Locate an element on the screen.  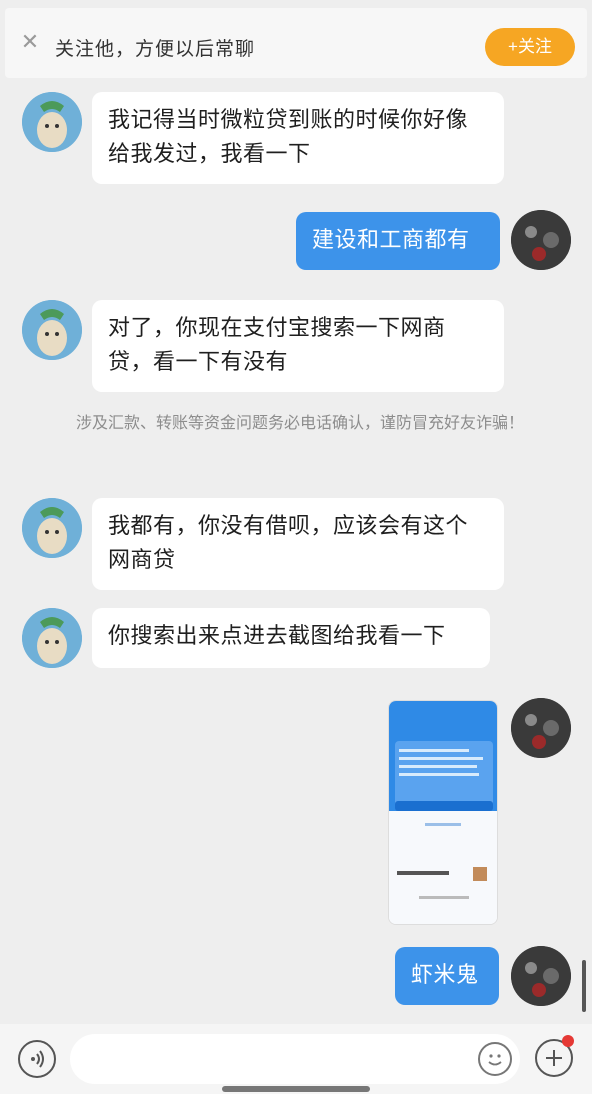
close-icon: ✕ is located at coordinates (30, 43).